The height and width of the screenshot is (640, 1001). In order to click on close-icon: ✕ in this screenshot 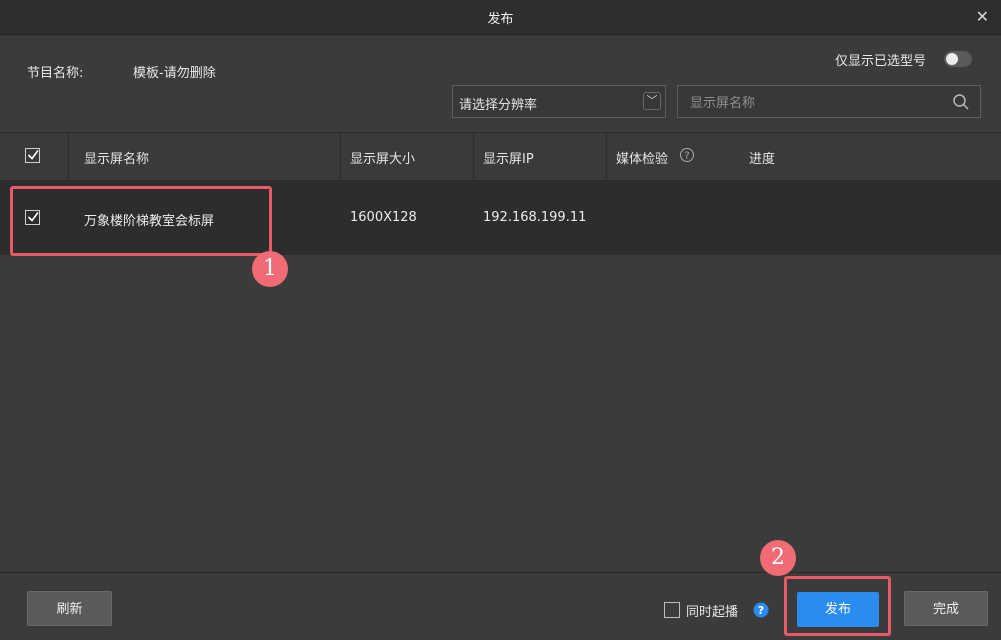, I will do `click(982, 16)`.